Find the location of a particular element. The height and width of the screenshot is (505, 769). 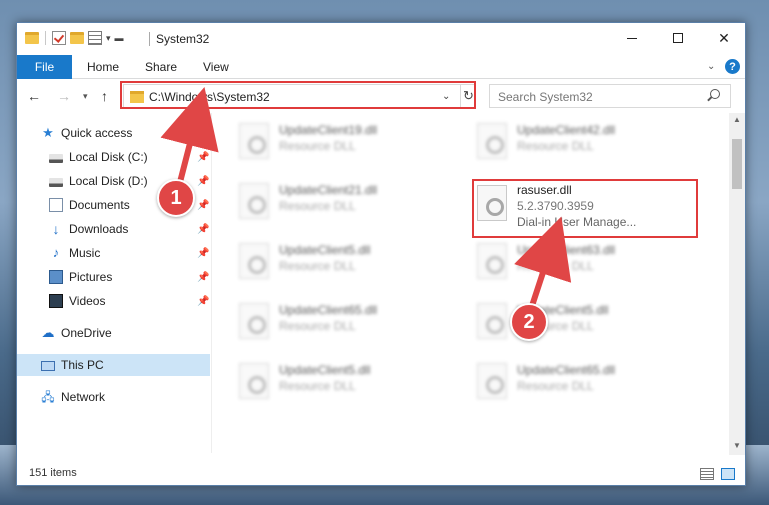

large-icons-view-icon is located at coordinates (728, 474).